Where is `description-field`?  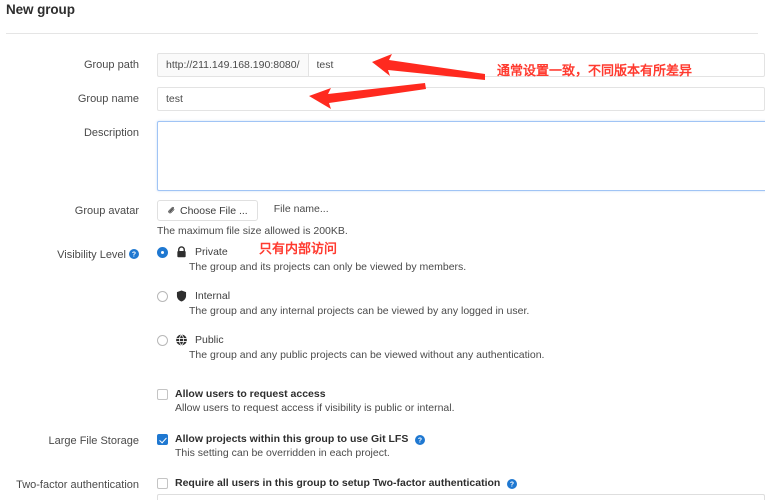
description-field is located at coordinates (461, 157).